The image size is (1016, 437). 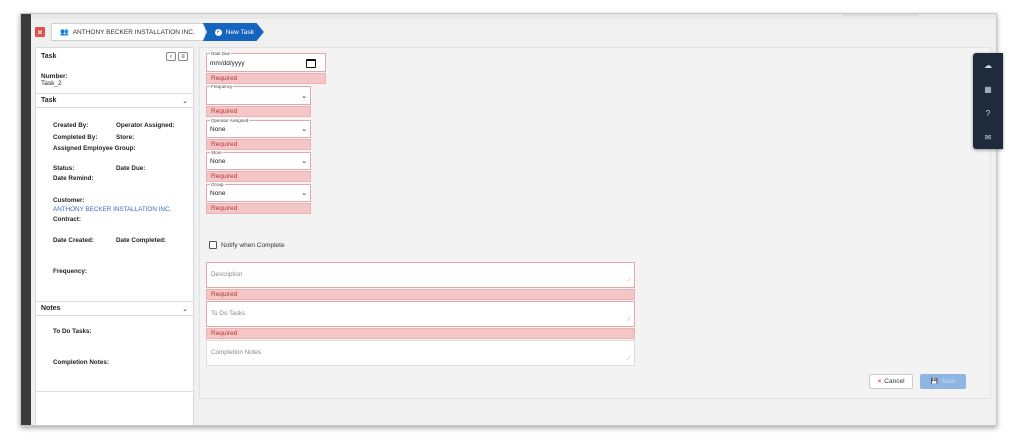 I want to click on description-textarea: Description ⟋, so click(x=420, y=275).